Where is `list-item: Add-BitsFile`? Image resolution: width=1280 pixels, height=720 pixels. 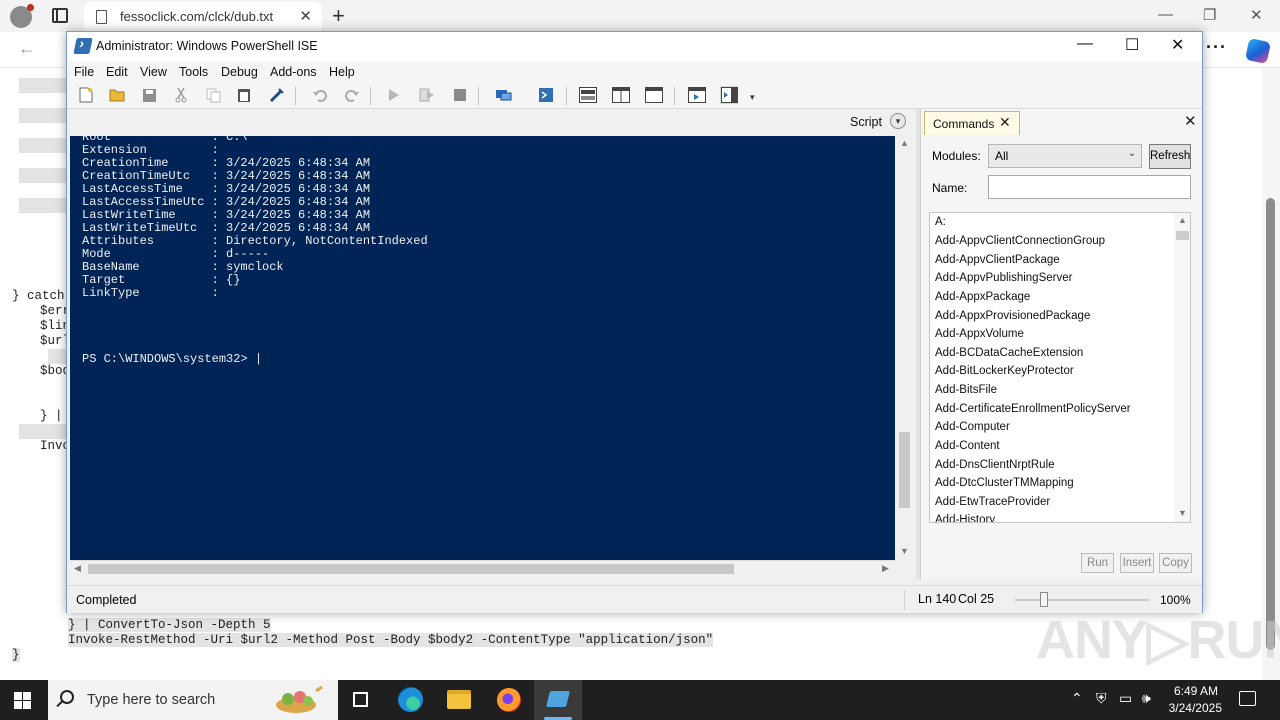 list-item: Add-BitsFile is located at coordinates (966, 390).